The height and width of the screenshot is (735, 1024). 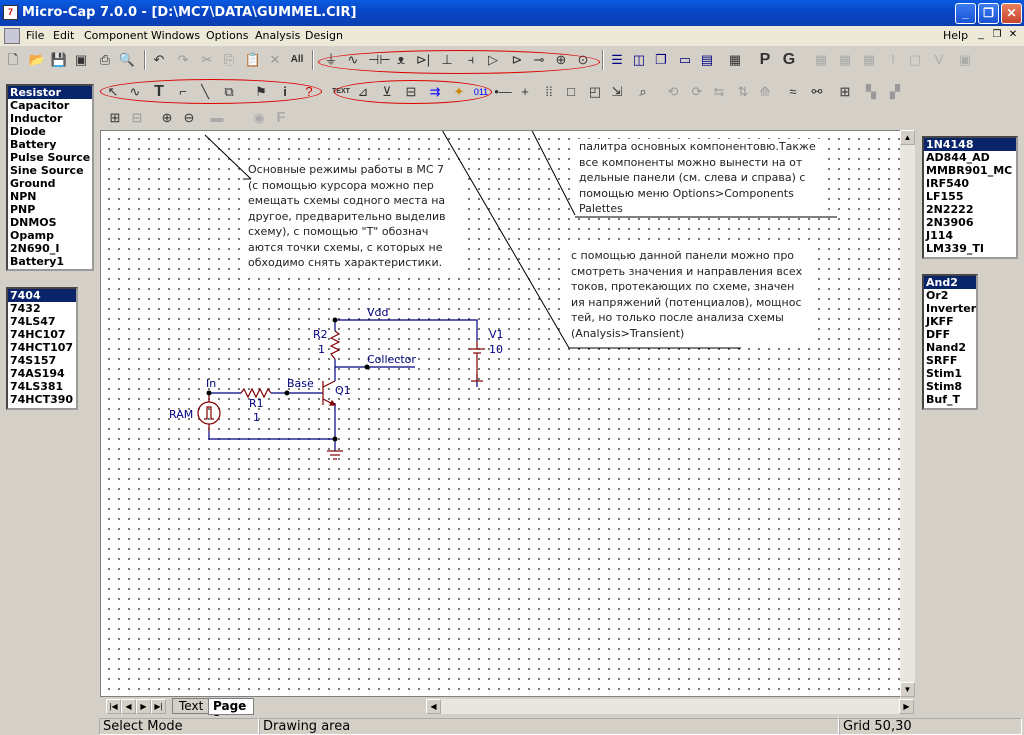 What do you see at coordinates (965, 13) in the screenshot?
I see `minimize-button: _` at bounding box center [965, 13].